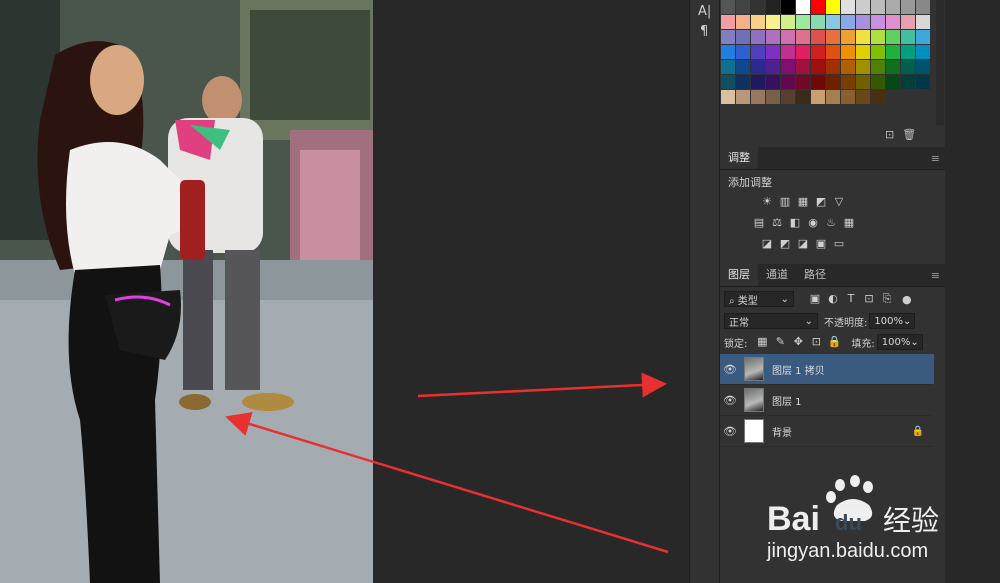 Image resolution: width=1000 pixels, height=583 pixels. Describe the element at coordinates (869, 299) in the screenshot. I see `filter-type-icon: ⊡` at that location.